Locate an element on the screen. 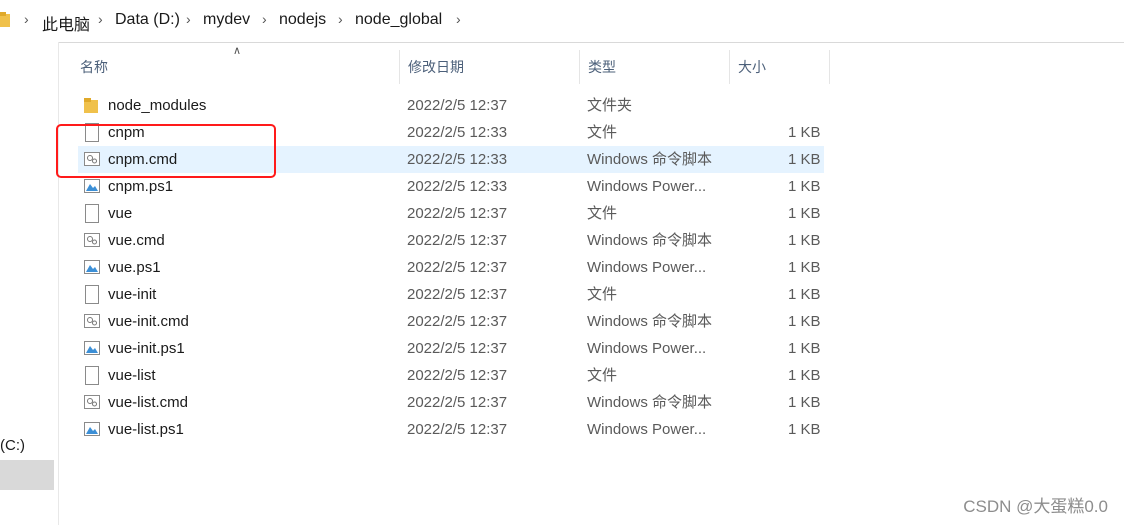  file-name: vue-list is located at coordinates (132, 375).